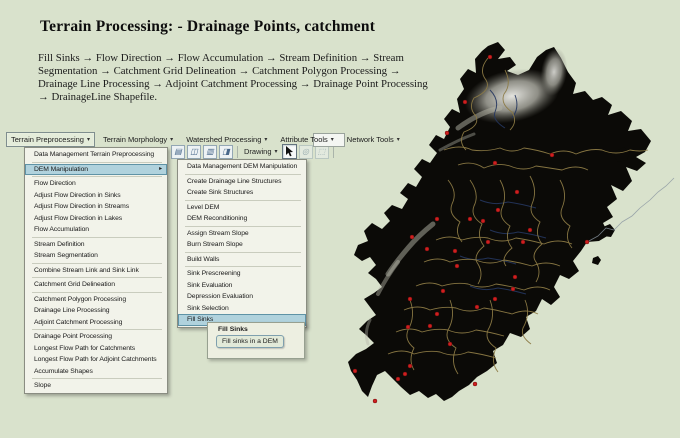 The height and width of the screenshot is (438, 680). Describe the element at coordinates (96, 372) in the screenshot. I see `menu-item: Accumulate Shapes ▸` at that location.